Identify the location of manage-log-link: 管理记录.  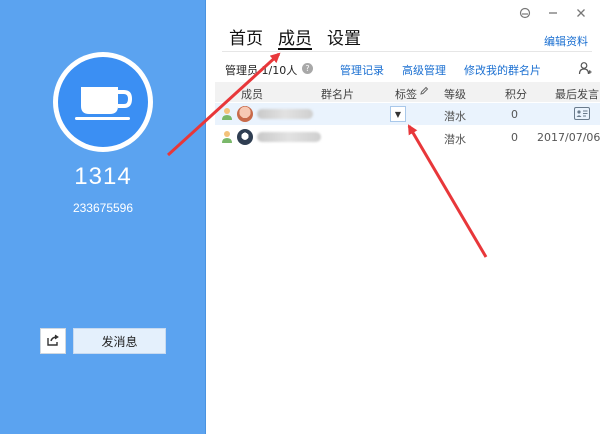
(362, 70).